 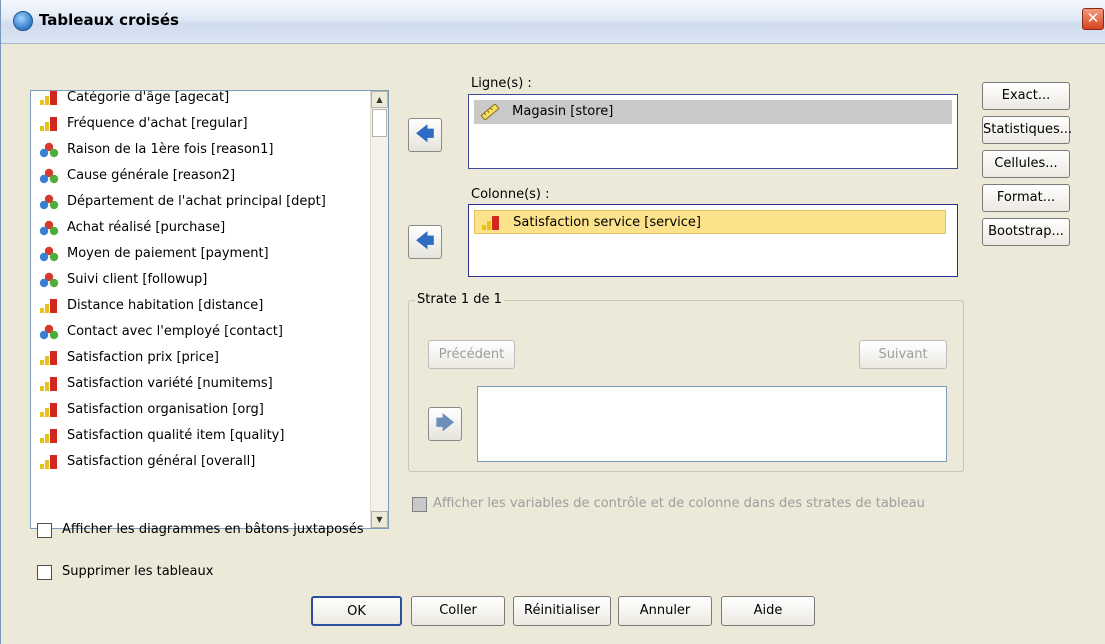 I want to click on variable-list-item: Raison de la 1ère fois [reason1], so click(x=156, y=150).